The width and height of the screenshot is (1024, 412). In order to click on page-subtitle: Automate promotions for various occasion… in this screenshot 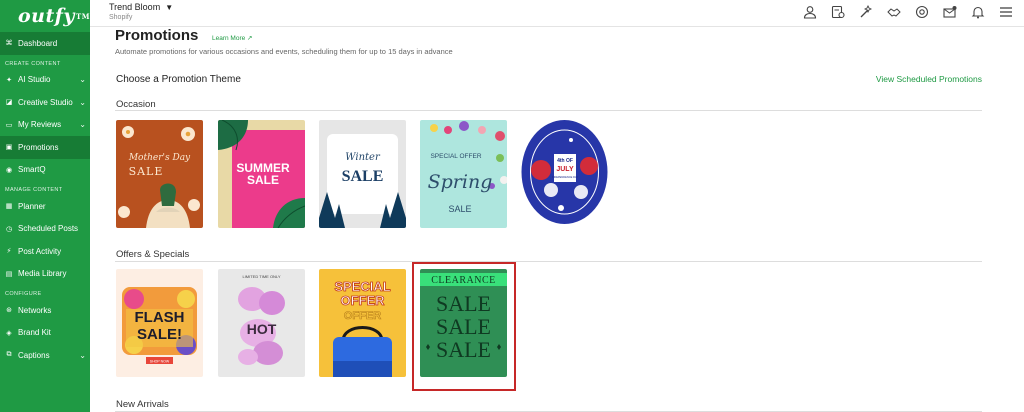, I will do `click(284, 51)`.